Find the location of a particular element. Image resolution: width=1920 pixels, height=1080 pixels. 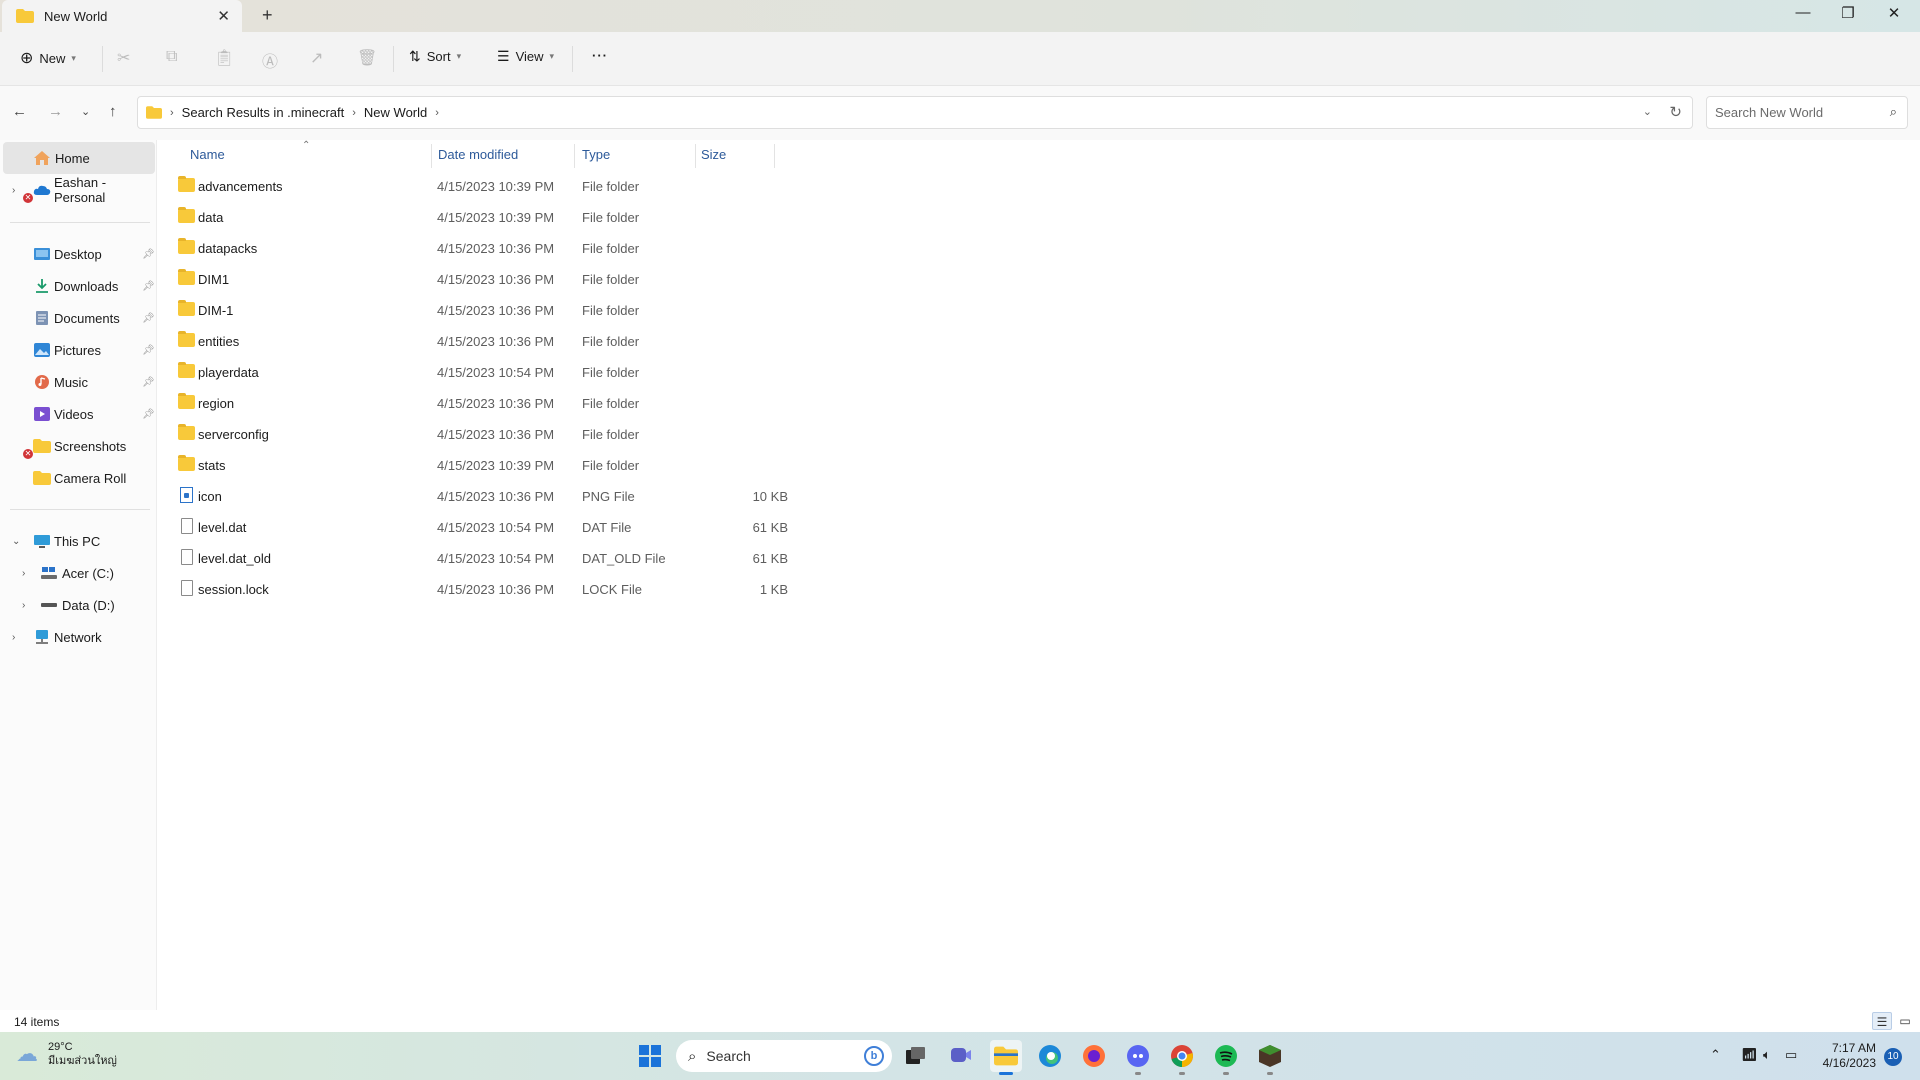

search-input is located at coordinates (1795, 112).